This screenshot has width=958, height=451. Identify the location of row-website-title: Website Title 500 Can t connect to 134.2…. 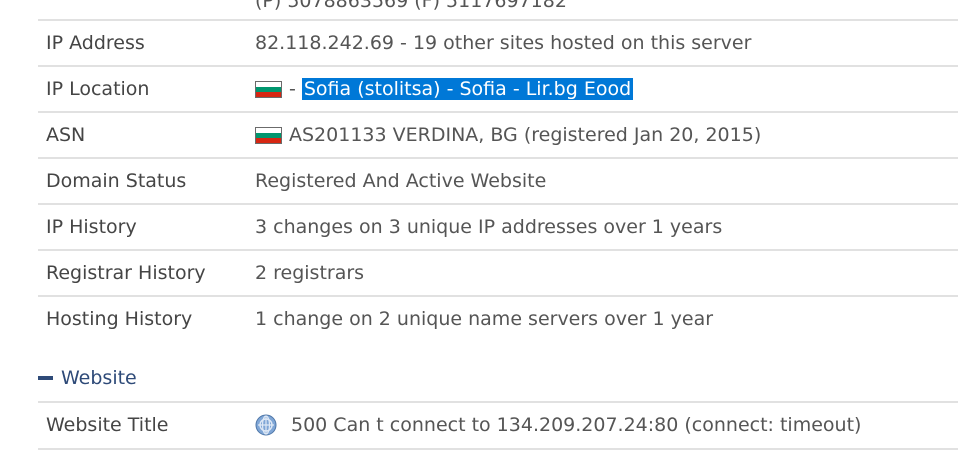
(498, 425).